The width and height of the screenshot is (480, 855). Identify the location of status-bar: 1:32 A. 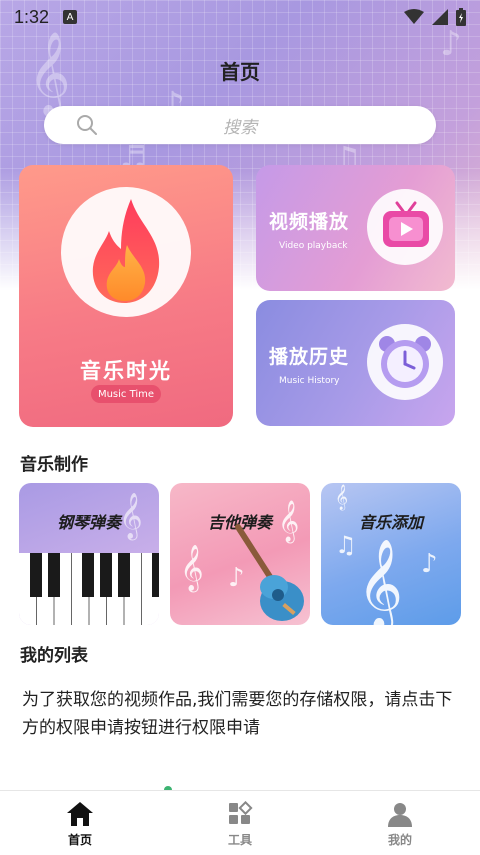
(240, 17).